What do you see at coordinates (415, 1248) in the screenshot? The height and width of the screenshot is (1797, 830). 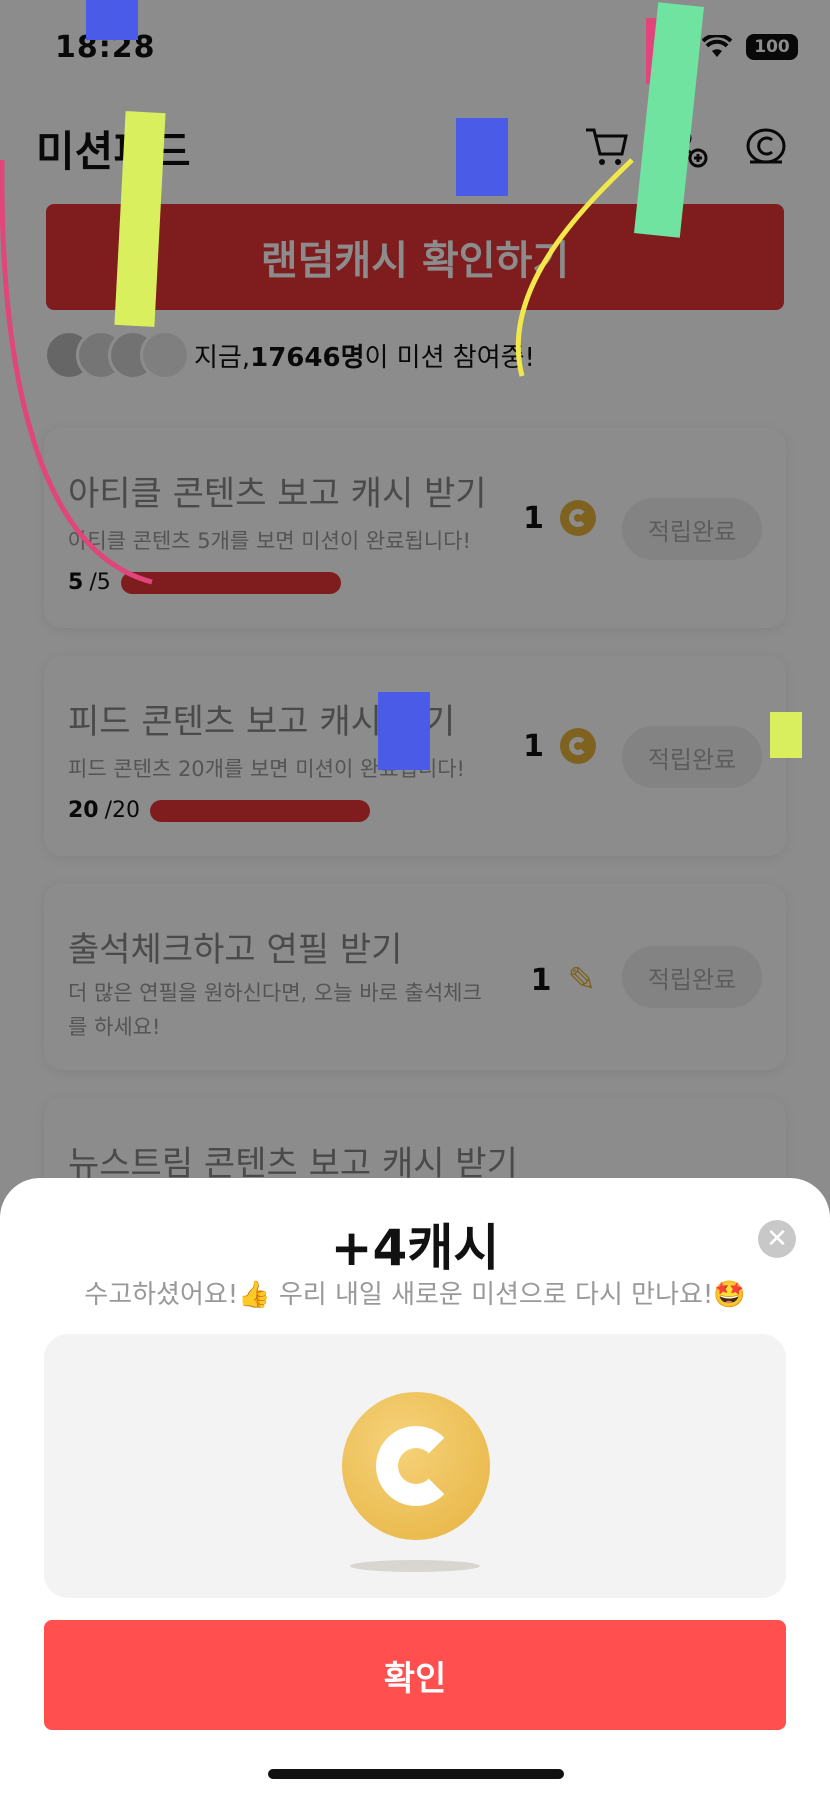 I see `reward-title: +4캐시` at bounding box center [415, 1248].